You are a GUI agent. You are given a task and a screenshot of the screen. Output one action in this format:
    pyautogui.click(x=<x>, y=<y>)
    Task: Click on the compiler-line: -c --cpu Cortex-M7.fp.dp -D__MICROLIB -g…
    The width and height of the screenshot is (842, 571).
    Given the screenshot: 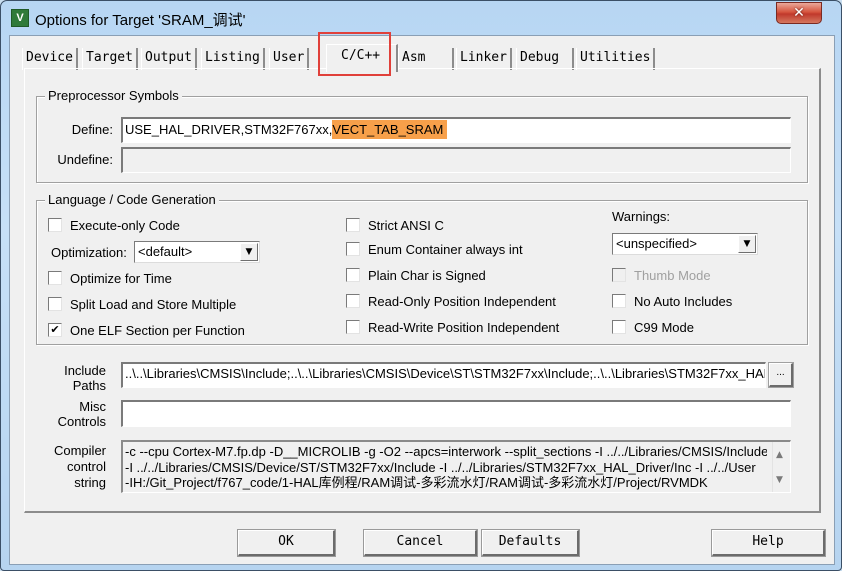 What is the action you would take?
    pyautogui.click(x=446, y=451)
    